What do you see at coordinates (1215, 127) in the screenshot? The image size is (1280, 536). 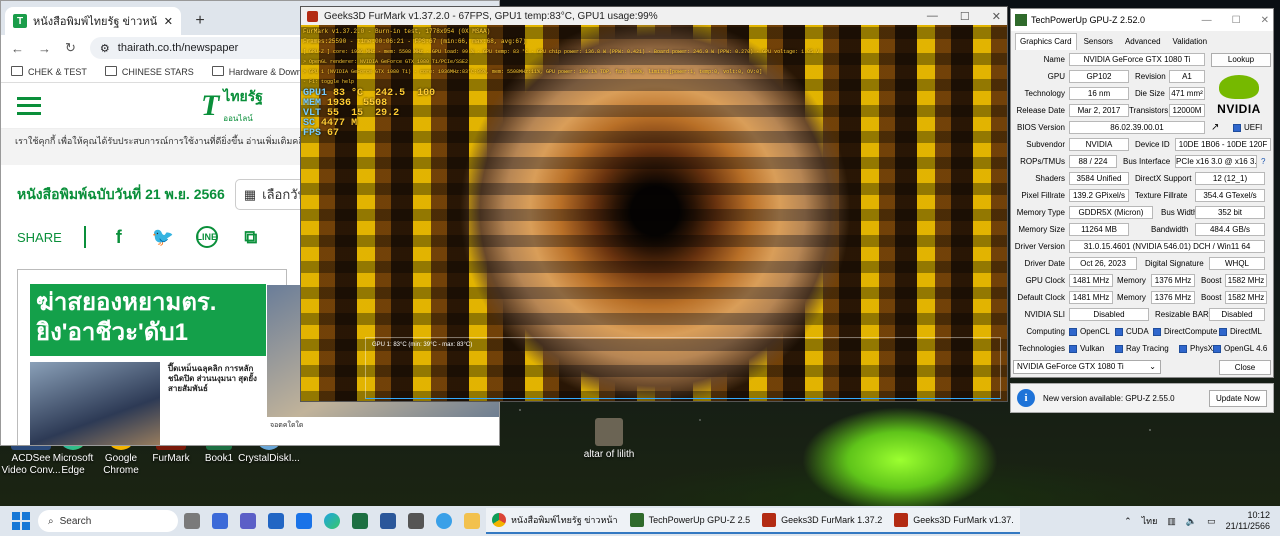 I see `share-bios-icon: ↗` at bounding box center [1215, 127].